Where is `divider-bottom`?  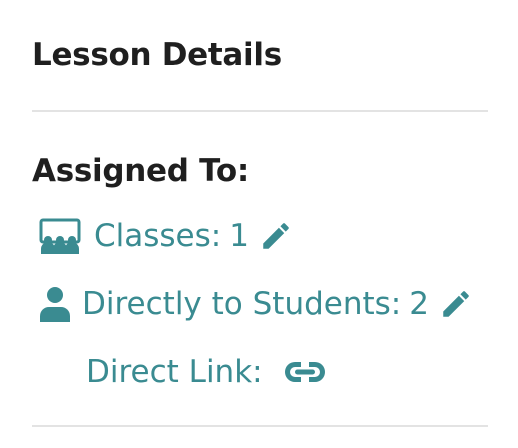
divider-bottom is located at coordinates (260, 426).